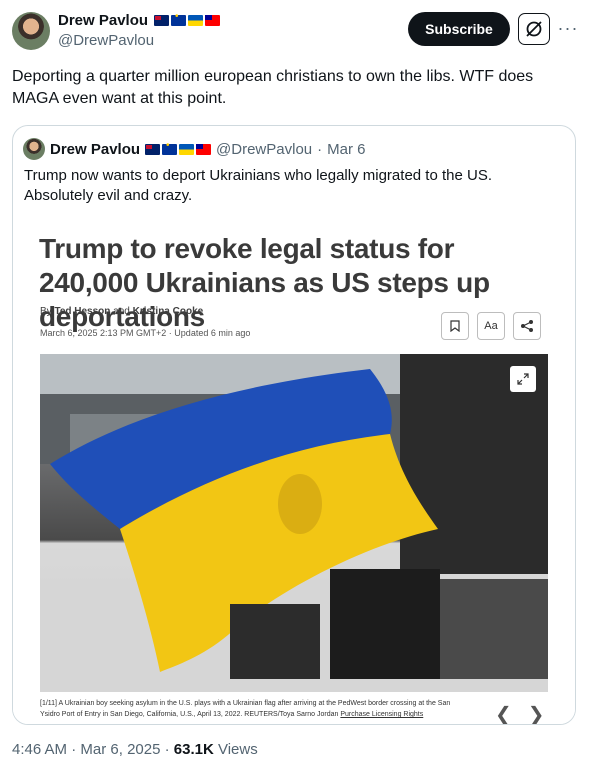 The width and height of the screenshot is (591, 770). I want to click on chevron-right-icon: ❯, so click(536, 714).